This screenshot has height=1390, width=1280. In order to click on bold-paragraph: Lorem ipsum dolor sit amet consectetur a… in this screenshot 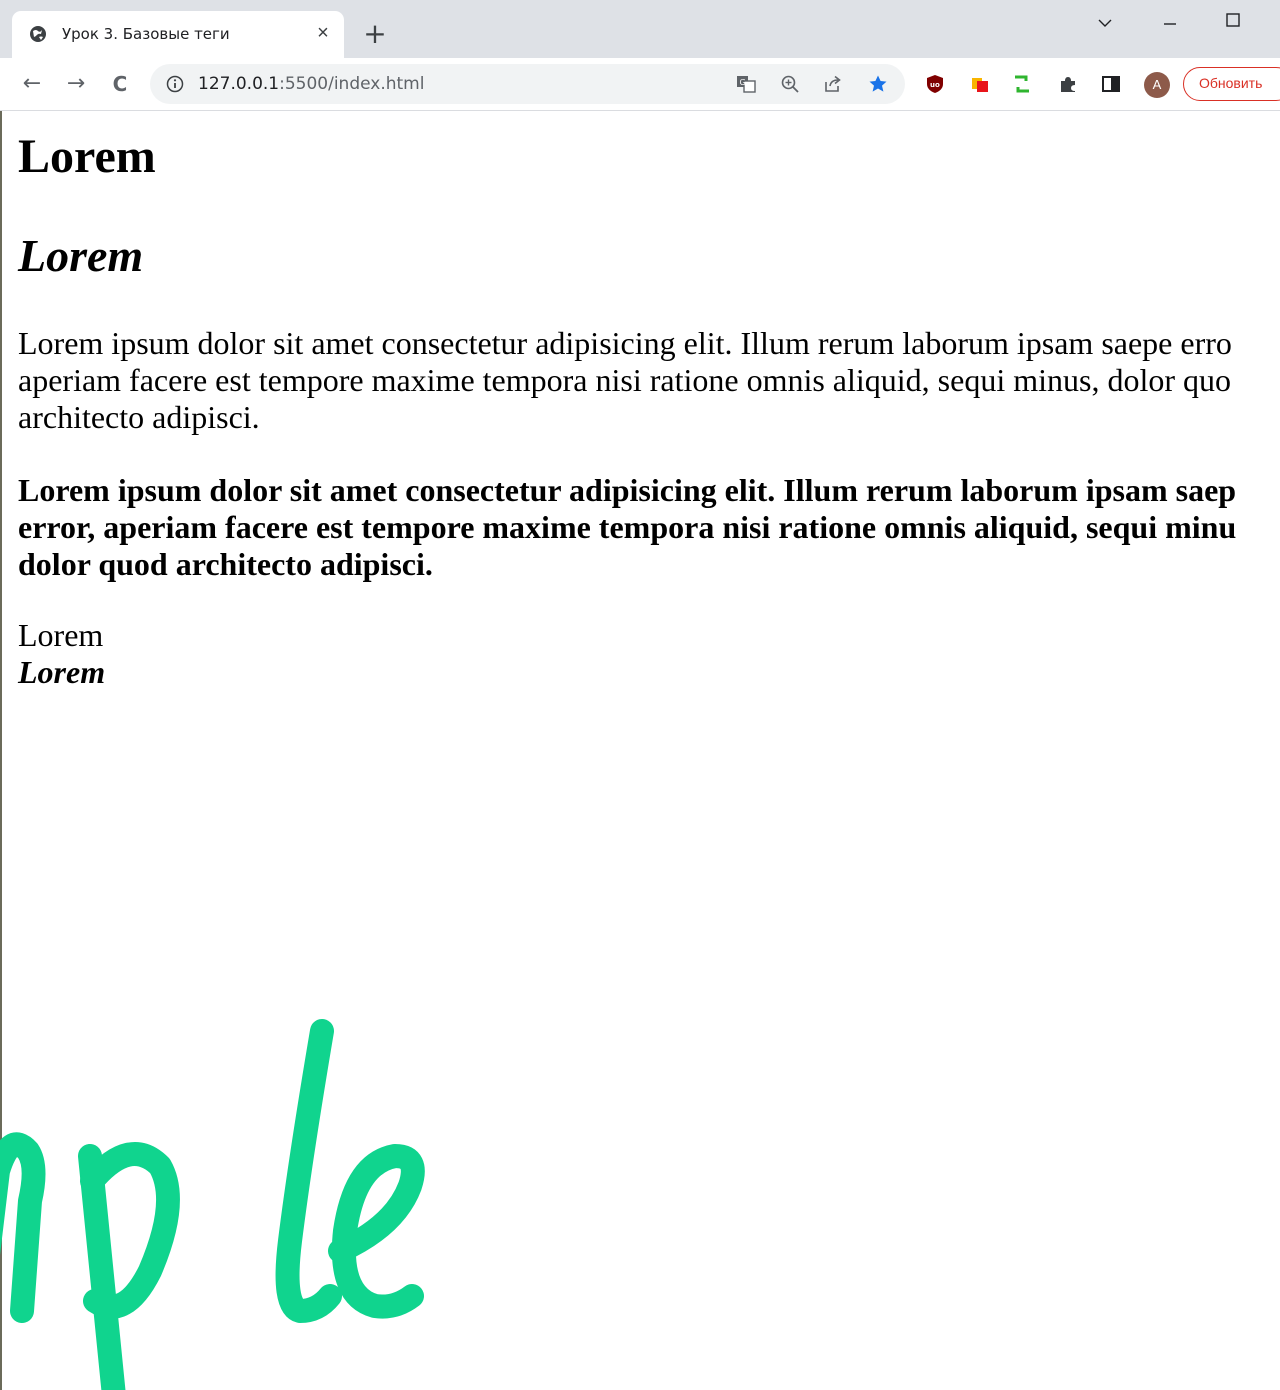, I will do `click(649, 527)`.